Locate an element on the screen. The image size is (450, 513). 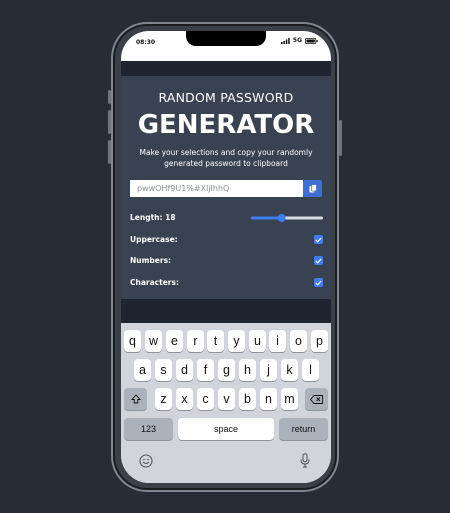
key-e: e is located at coordinates (174, 341).